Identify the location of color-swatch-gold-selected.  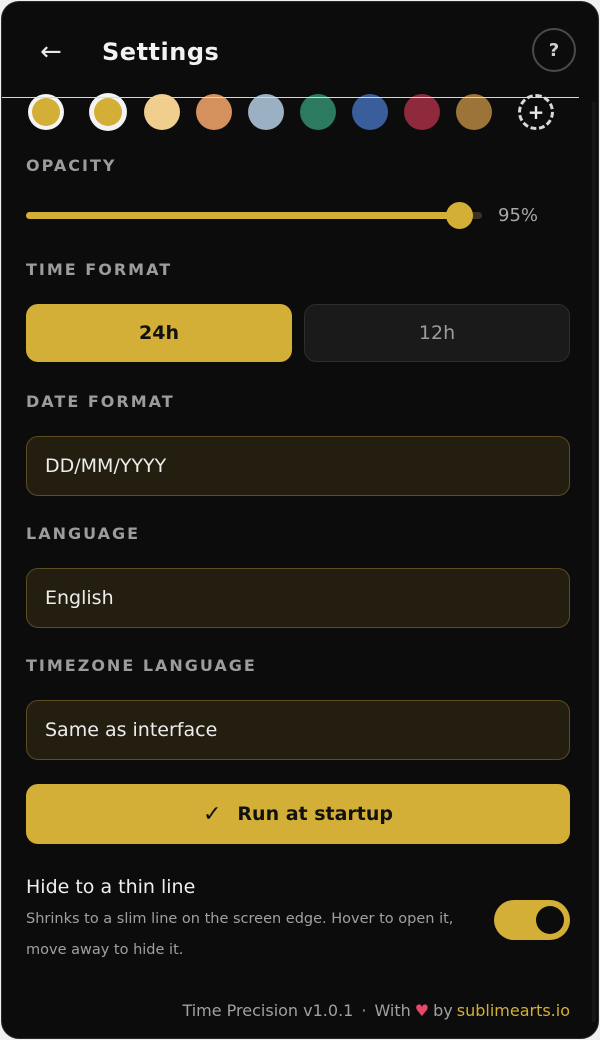
(46, 112).